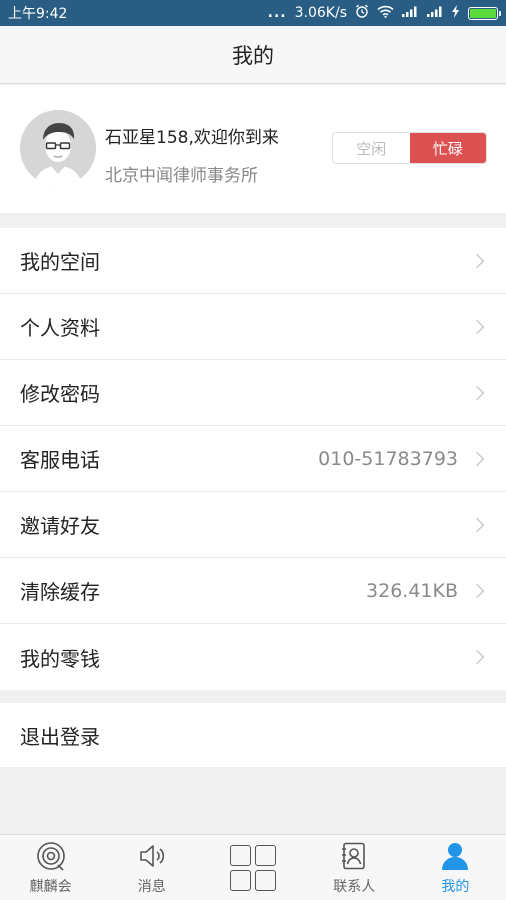  What do you see at coordinates (60, 394) in the screenshot?
I see `menu-item-label: 修改密码` at bounding box center [60, 394].